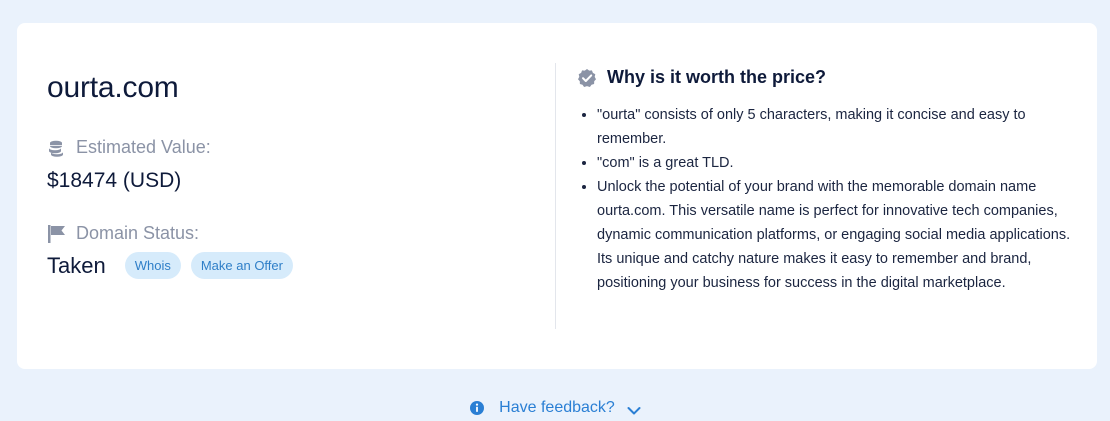 The width and height of the screenshot is (1110, 421). I want to click on feedback-toggle: Have feedback?, so click(555, 408).